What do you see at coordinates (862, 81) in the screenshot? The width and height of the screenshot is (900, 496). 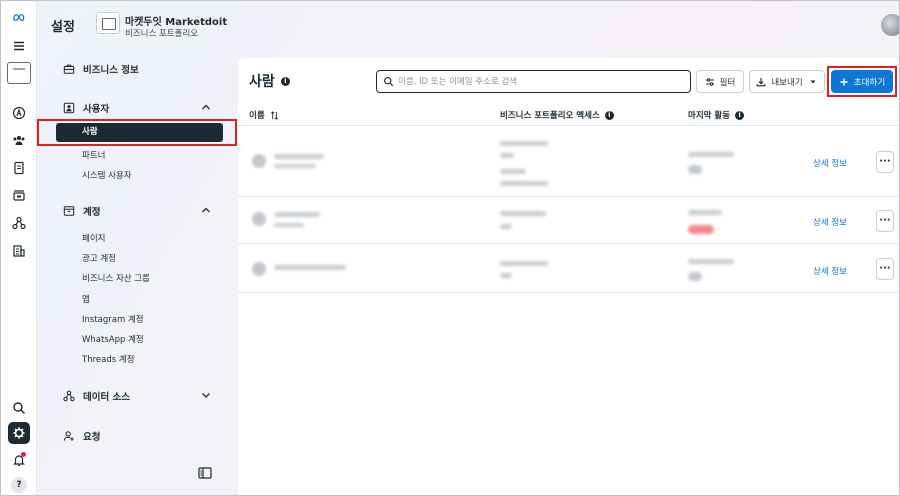 I see `highlight-box-invite` at bounding box center [862, 81].